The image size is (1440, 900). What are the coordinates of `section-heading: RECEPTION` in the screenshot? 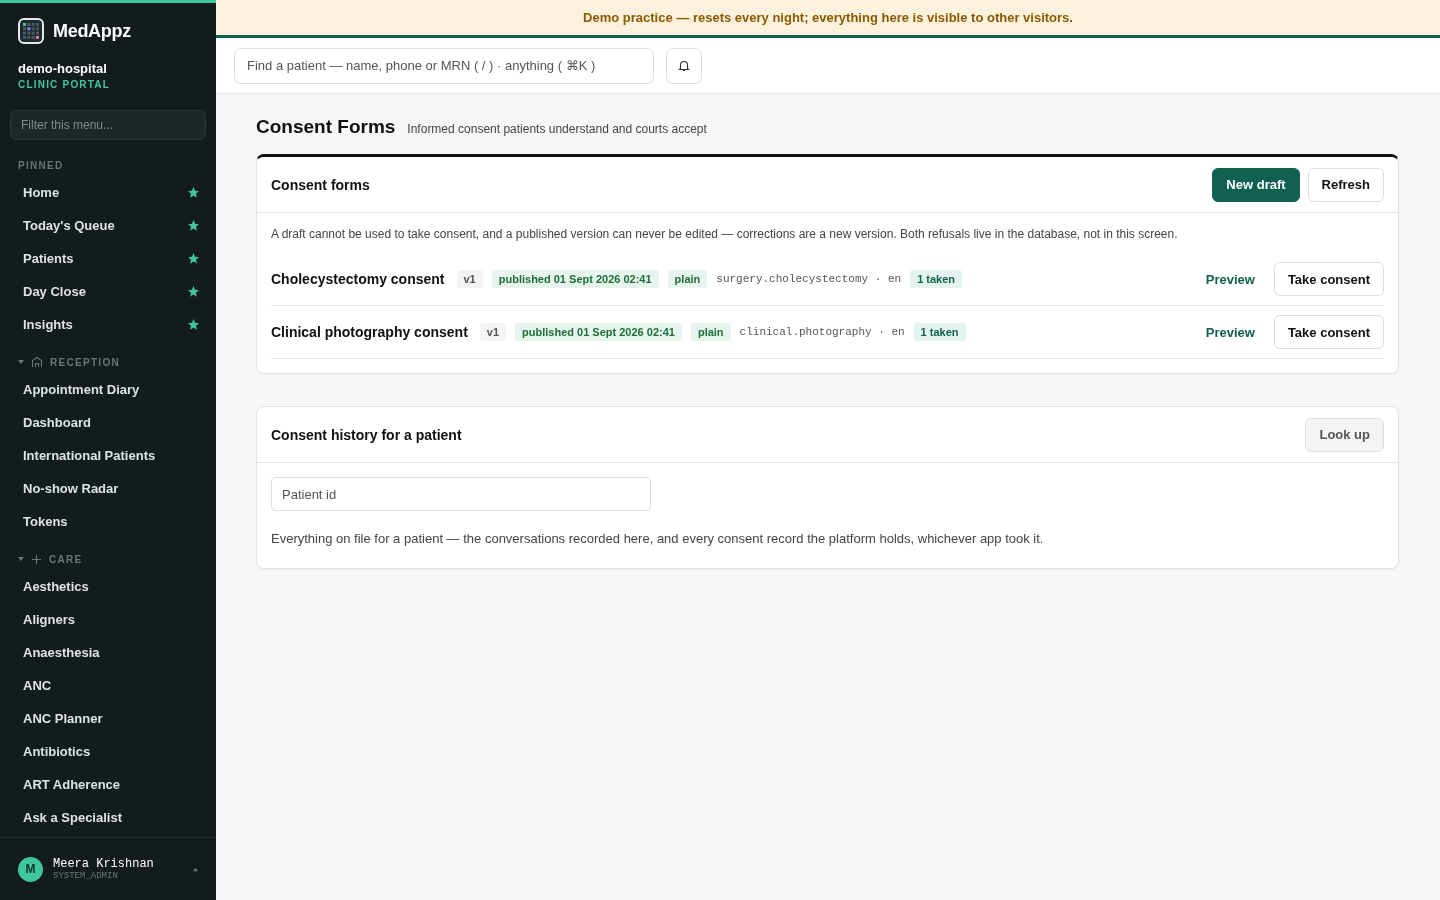 It's located at (85, 362).